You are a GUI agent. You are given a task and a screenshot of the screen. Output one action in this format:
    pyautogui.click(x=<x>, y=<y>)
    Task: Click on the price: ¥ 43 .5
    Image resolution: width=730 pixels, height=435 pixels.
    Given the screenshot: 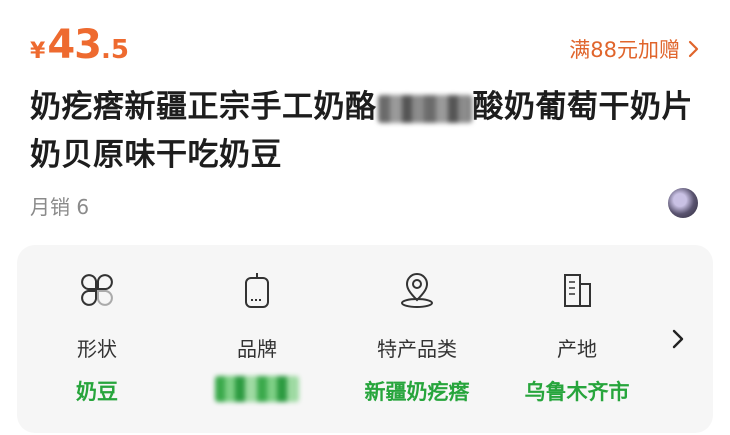 What is the action you would take?
    pyautogui.click(x=79, y=45)
    